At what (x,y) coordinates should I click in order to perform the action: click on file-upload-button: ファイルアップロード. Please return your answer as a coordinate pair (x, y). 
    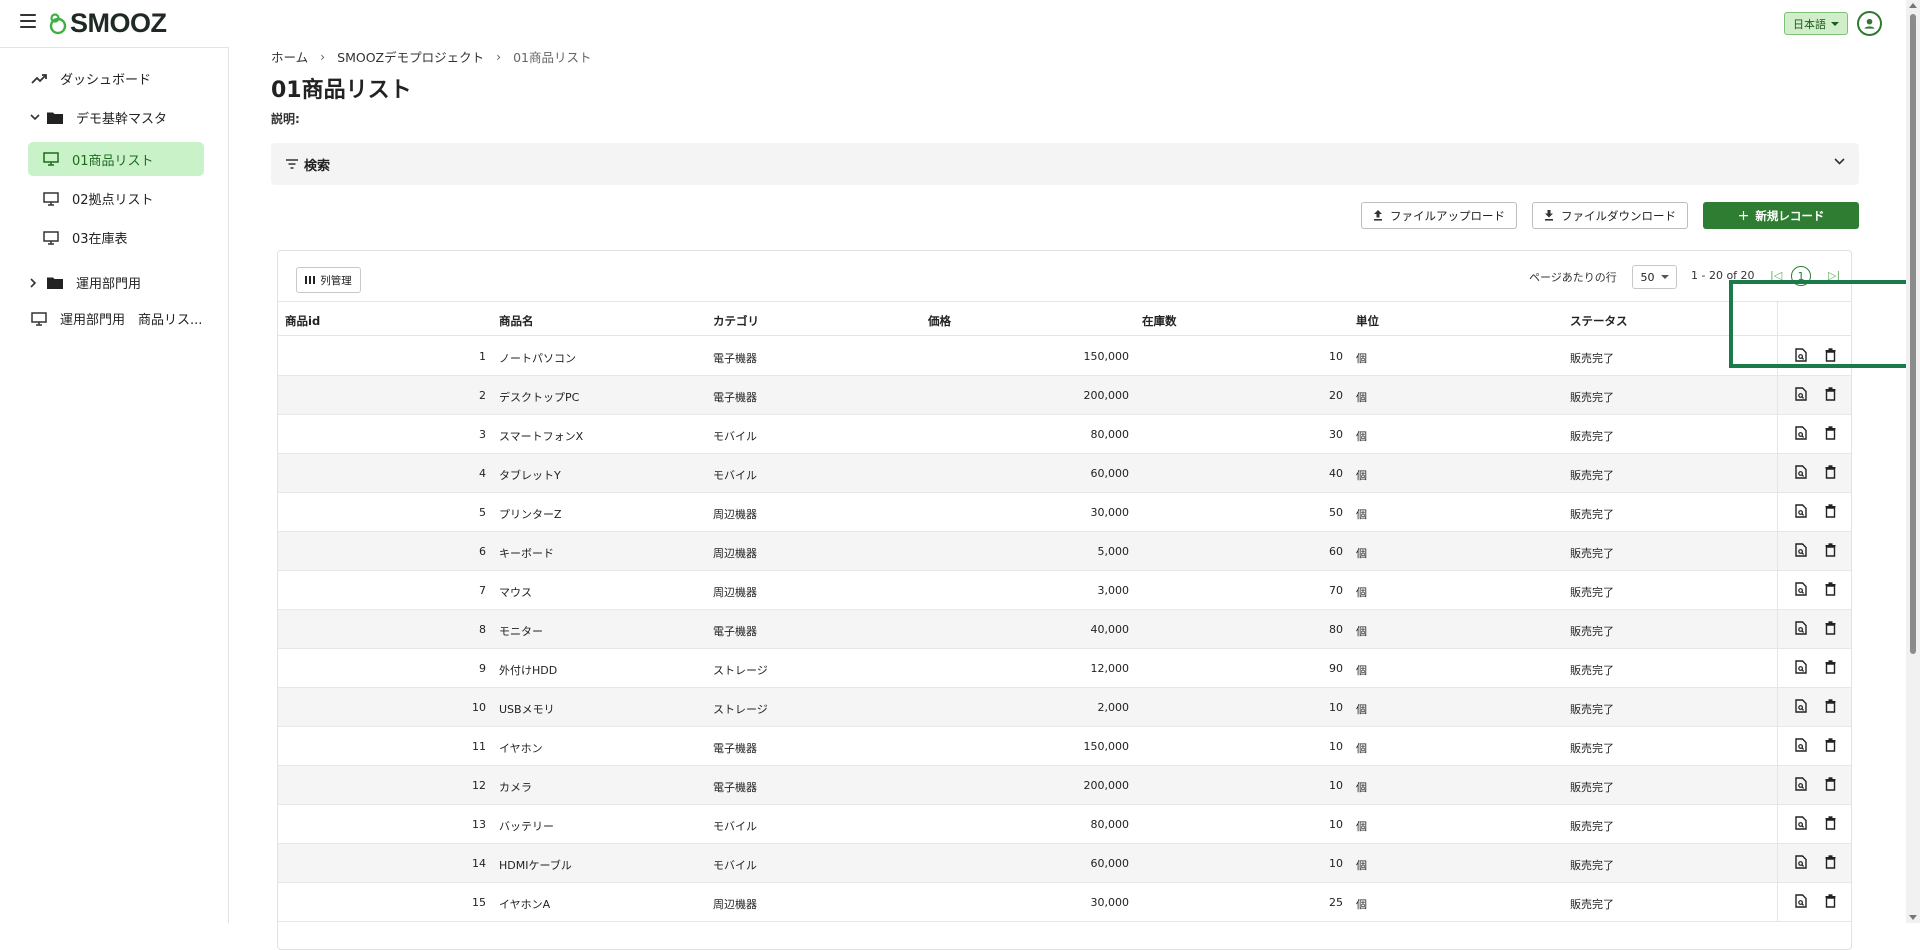
    Looking at the image, I should click on (1439, 215).